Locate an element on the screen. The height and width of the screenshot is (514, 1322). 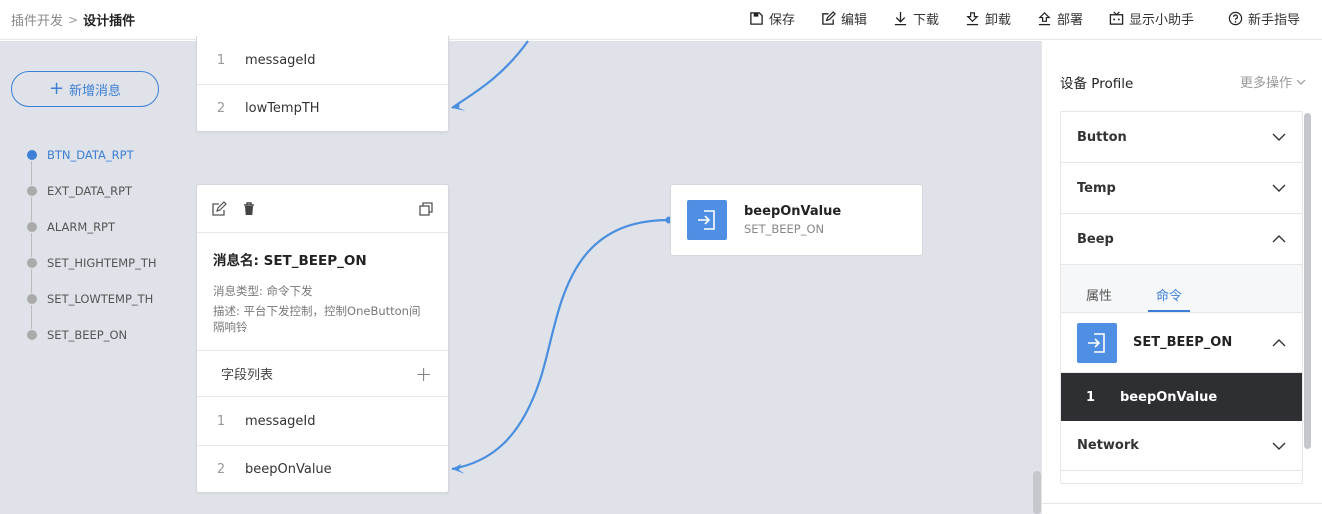
section-name: Temp is located at coordinates (1096, 188).